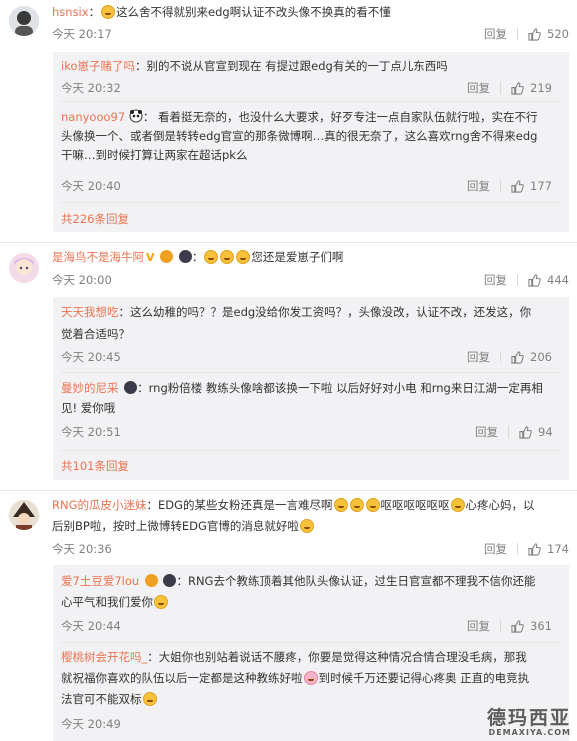  Describe the element at coordinates (95, 219) in the screenshot. I see `more-replies-link: 共226条回复` at that location.